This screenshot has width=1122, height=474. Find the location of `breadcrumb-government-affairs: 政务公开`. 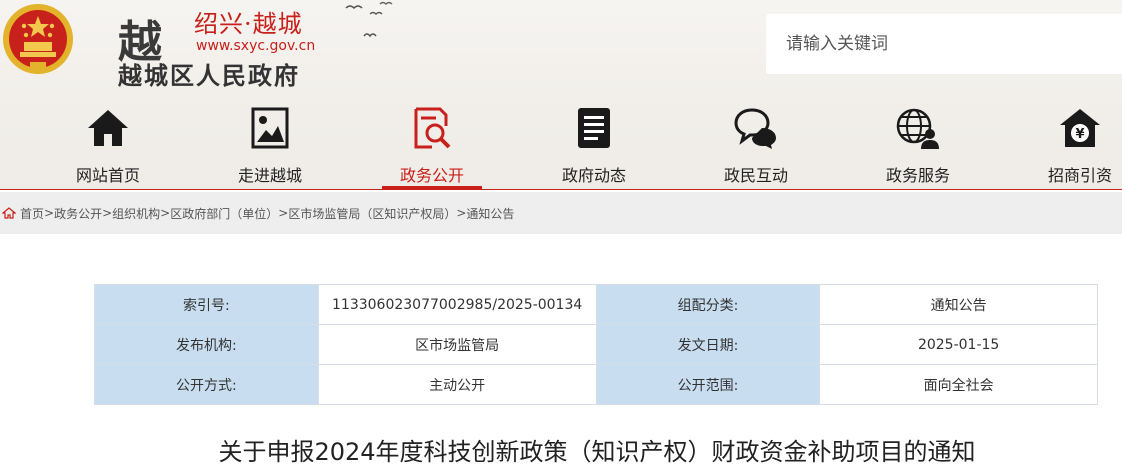

breadcrumb-government-affairs: 政务公开 is located at coordinates (78, 213).